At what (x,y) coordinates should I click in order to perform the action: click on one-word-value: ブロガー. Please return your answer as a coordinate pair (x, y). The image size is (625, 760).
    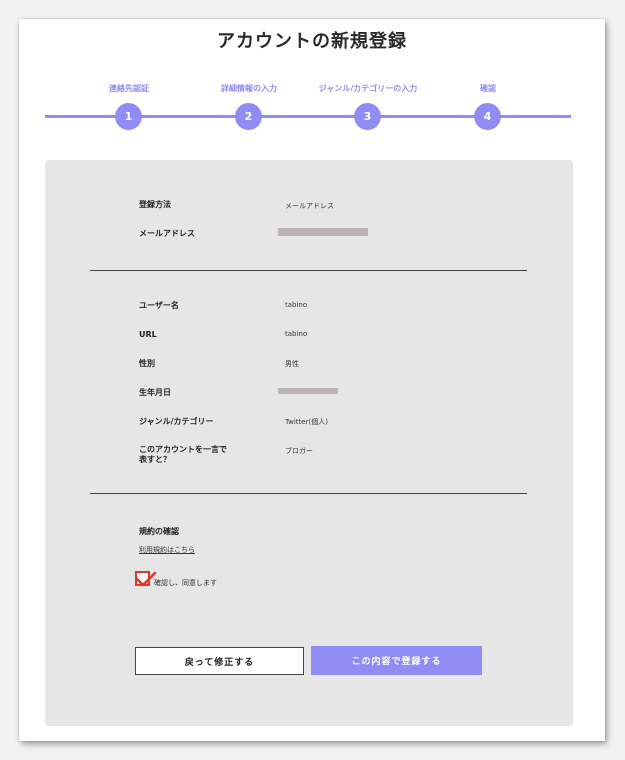
    Looking at the image, I should click on (299, 451).